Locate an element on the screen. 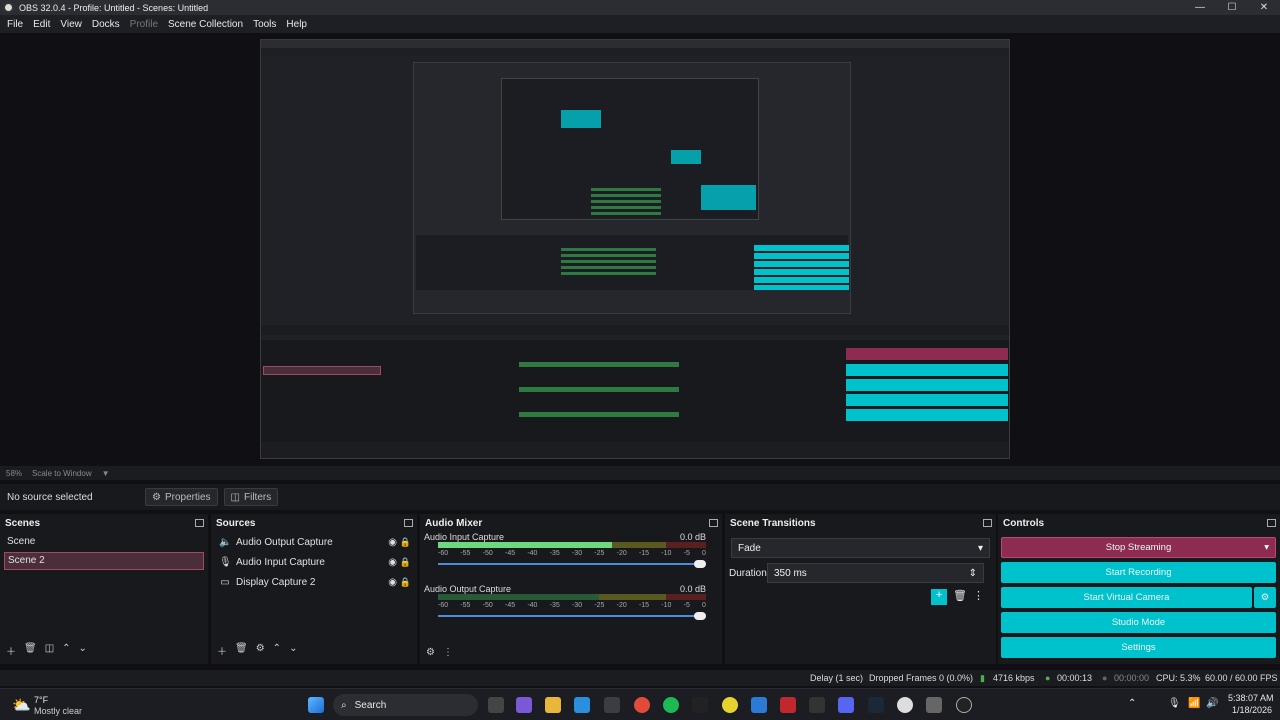 The width and height of the screenshot is (1280, 720). add-transition-button: + is located at coordinates (939, 597).